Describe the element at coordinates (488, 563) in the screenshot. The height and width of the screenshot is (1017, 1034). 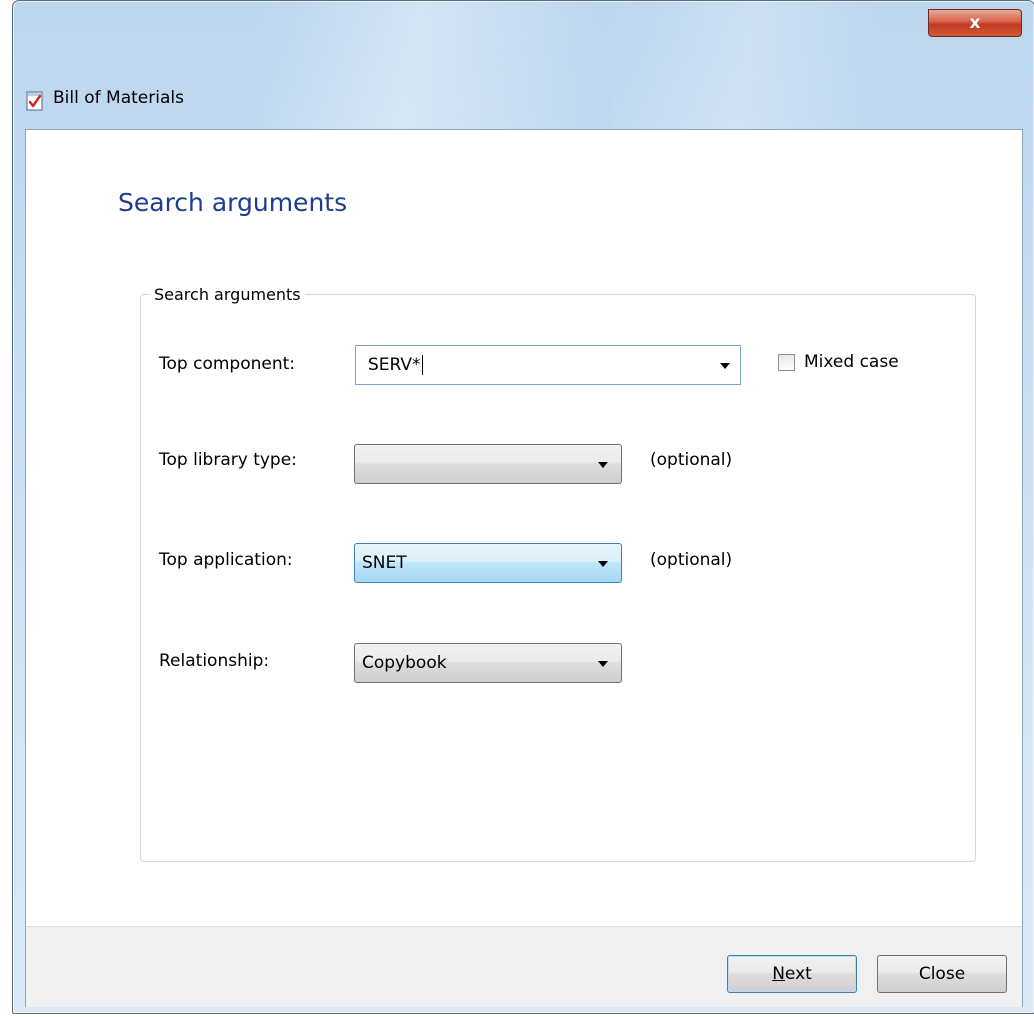
I see `top-application-select: SNET` at that location.